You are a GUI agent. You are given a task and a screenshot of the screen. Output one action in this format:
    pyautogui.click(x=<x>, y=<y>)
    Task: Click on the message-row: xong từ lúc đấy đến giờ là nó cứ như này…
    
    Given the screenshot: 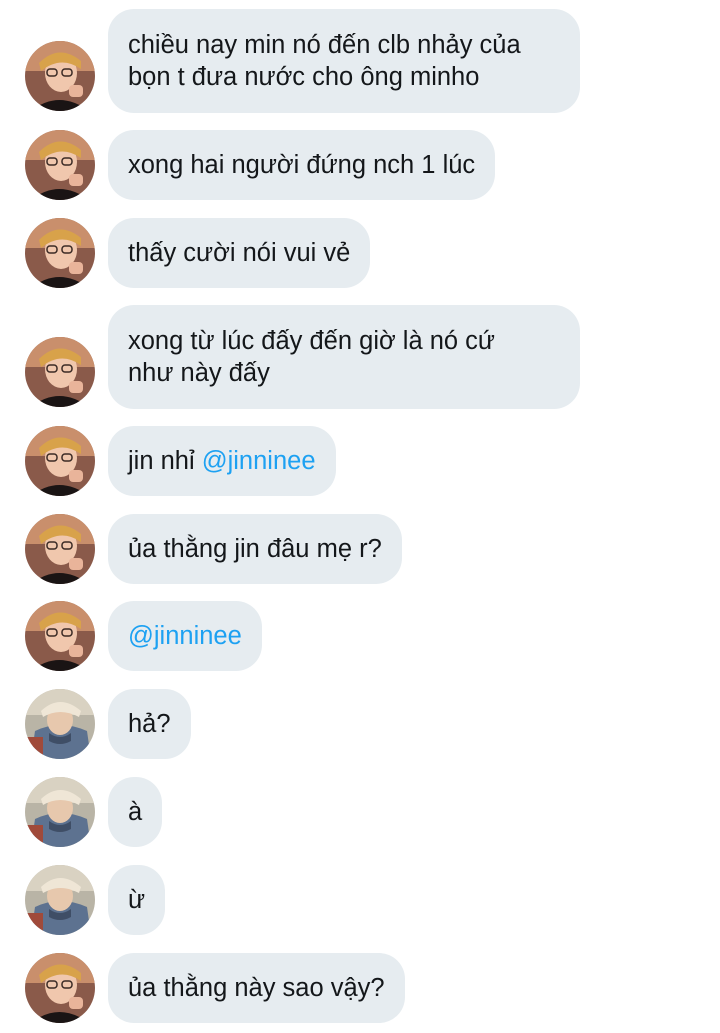 What is the action you would take?
    pyautogui.click(x=360, y=357)
    